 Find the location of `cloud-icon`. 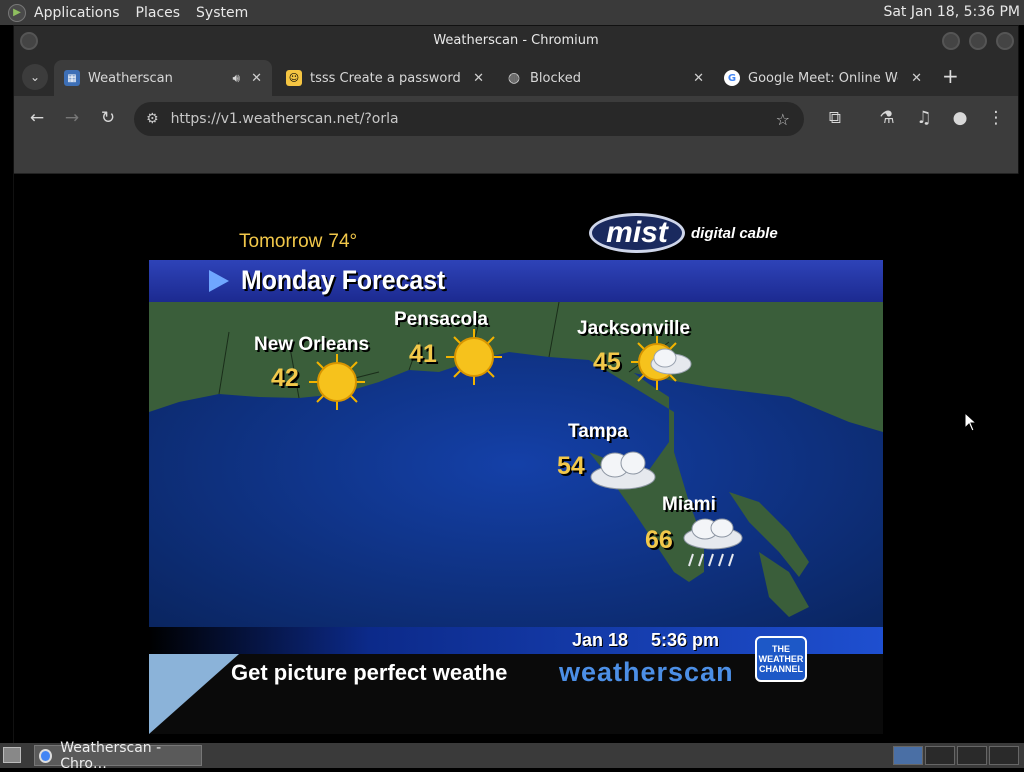

cloud-icon is located at coordinates (623, 470).